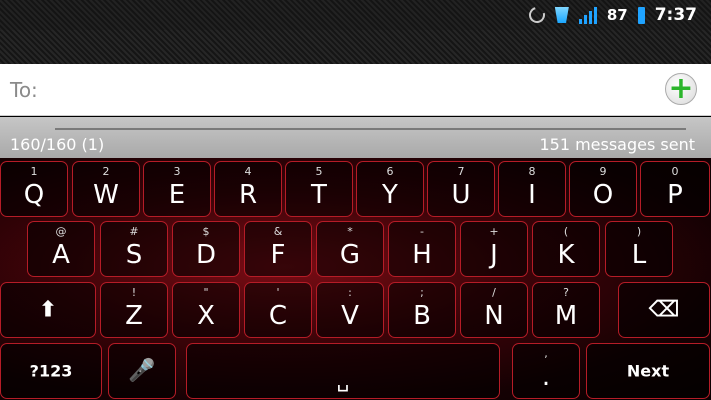 This screenshot has height=400, width=711. I want to click on key-j: + J, so click(494, 249).